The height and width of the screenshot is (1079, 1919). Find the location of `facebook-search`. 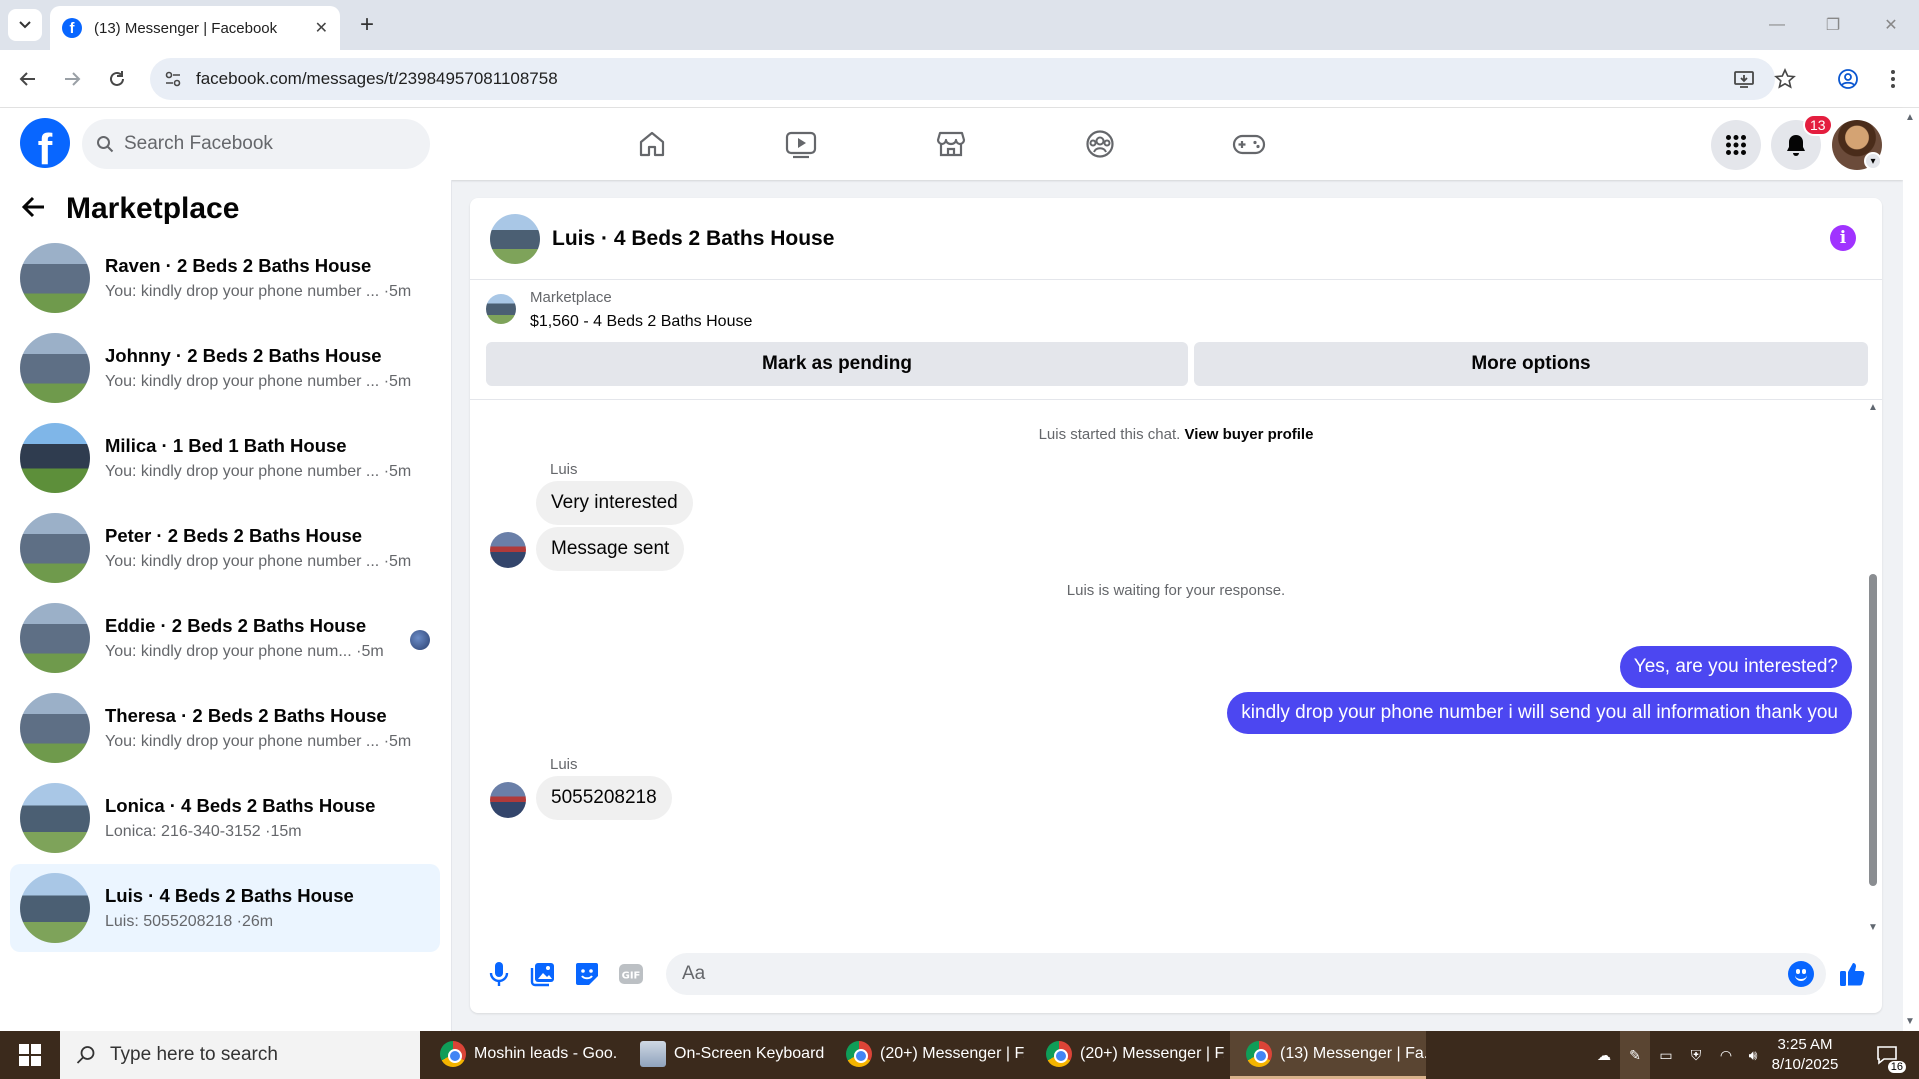

facebook-search is located at coordinates (256, 144).